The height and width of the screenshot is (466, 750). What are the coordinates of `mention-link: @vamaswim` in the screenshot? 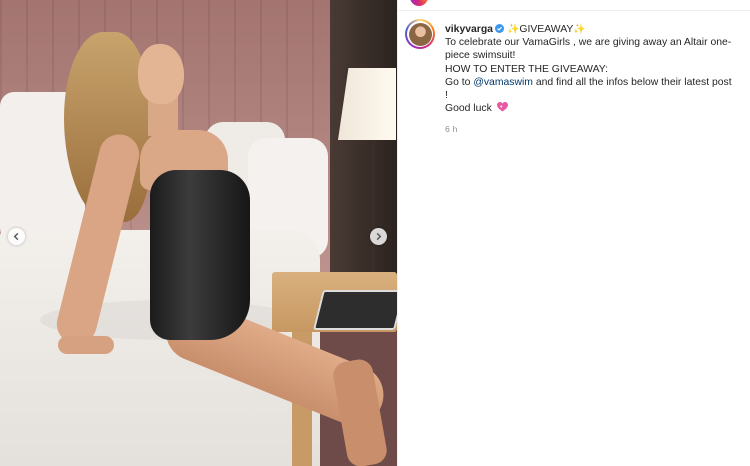 It's located at (503, 82).